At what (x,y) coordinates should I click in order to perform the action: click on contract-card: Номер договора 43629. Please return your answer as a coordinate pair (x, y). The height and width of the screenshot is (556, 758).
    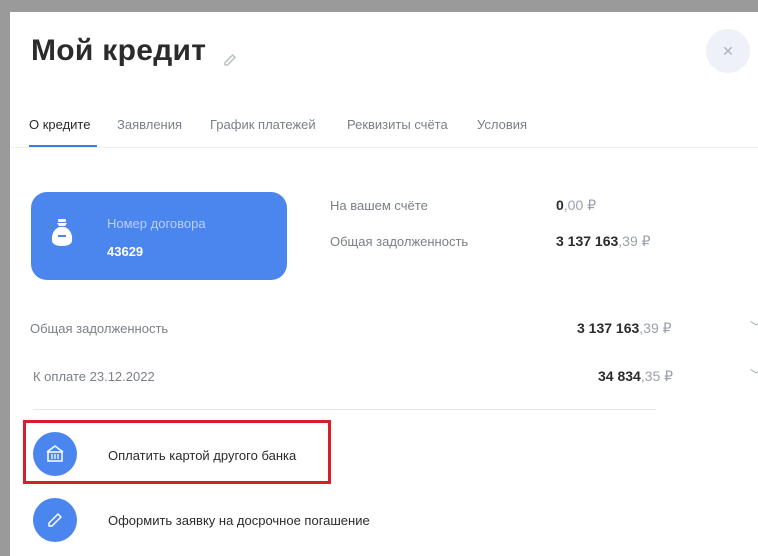
    Looking at the image, I should click on (159, 236).